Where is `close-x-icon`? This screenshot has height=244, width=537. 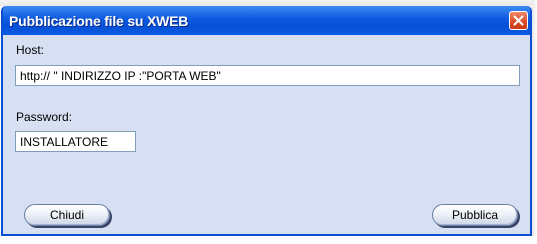 close-x-icon is located at coordinates (518, 20).